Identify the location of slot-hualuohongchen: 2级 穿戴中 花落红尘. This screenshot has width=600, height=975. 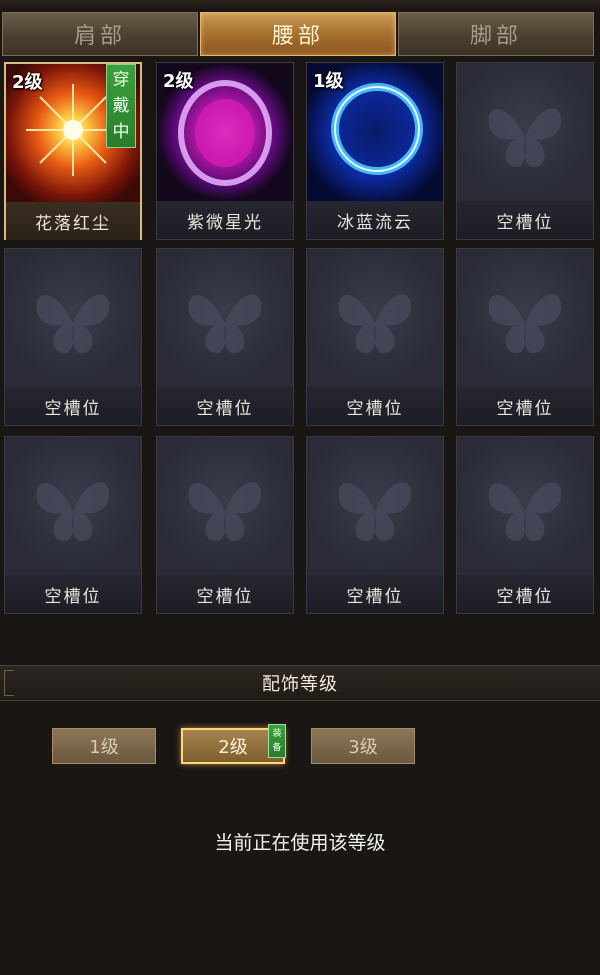
(73, 151).